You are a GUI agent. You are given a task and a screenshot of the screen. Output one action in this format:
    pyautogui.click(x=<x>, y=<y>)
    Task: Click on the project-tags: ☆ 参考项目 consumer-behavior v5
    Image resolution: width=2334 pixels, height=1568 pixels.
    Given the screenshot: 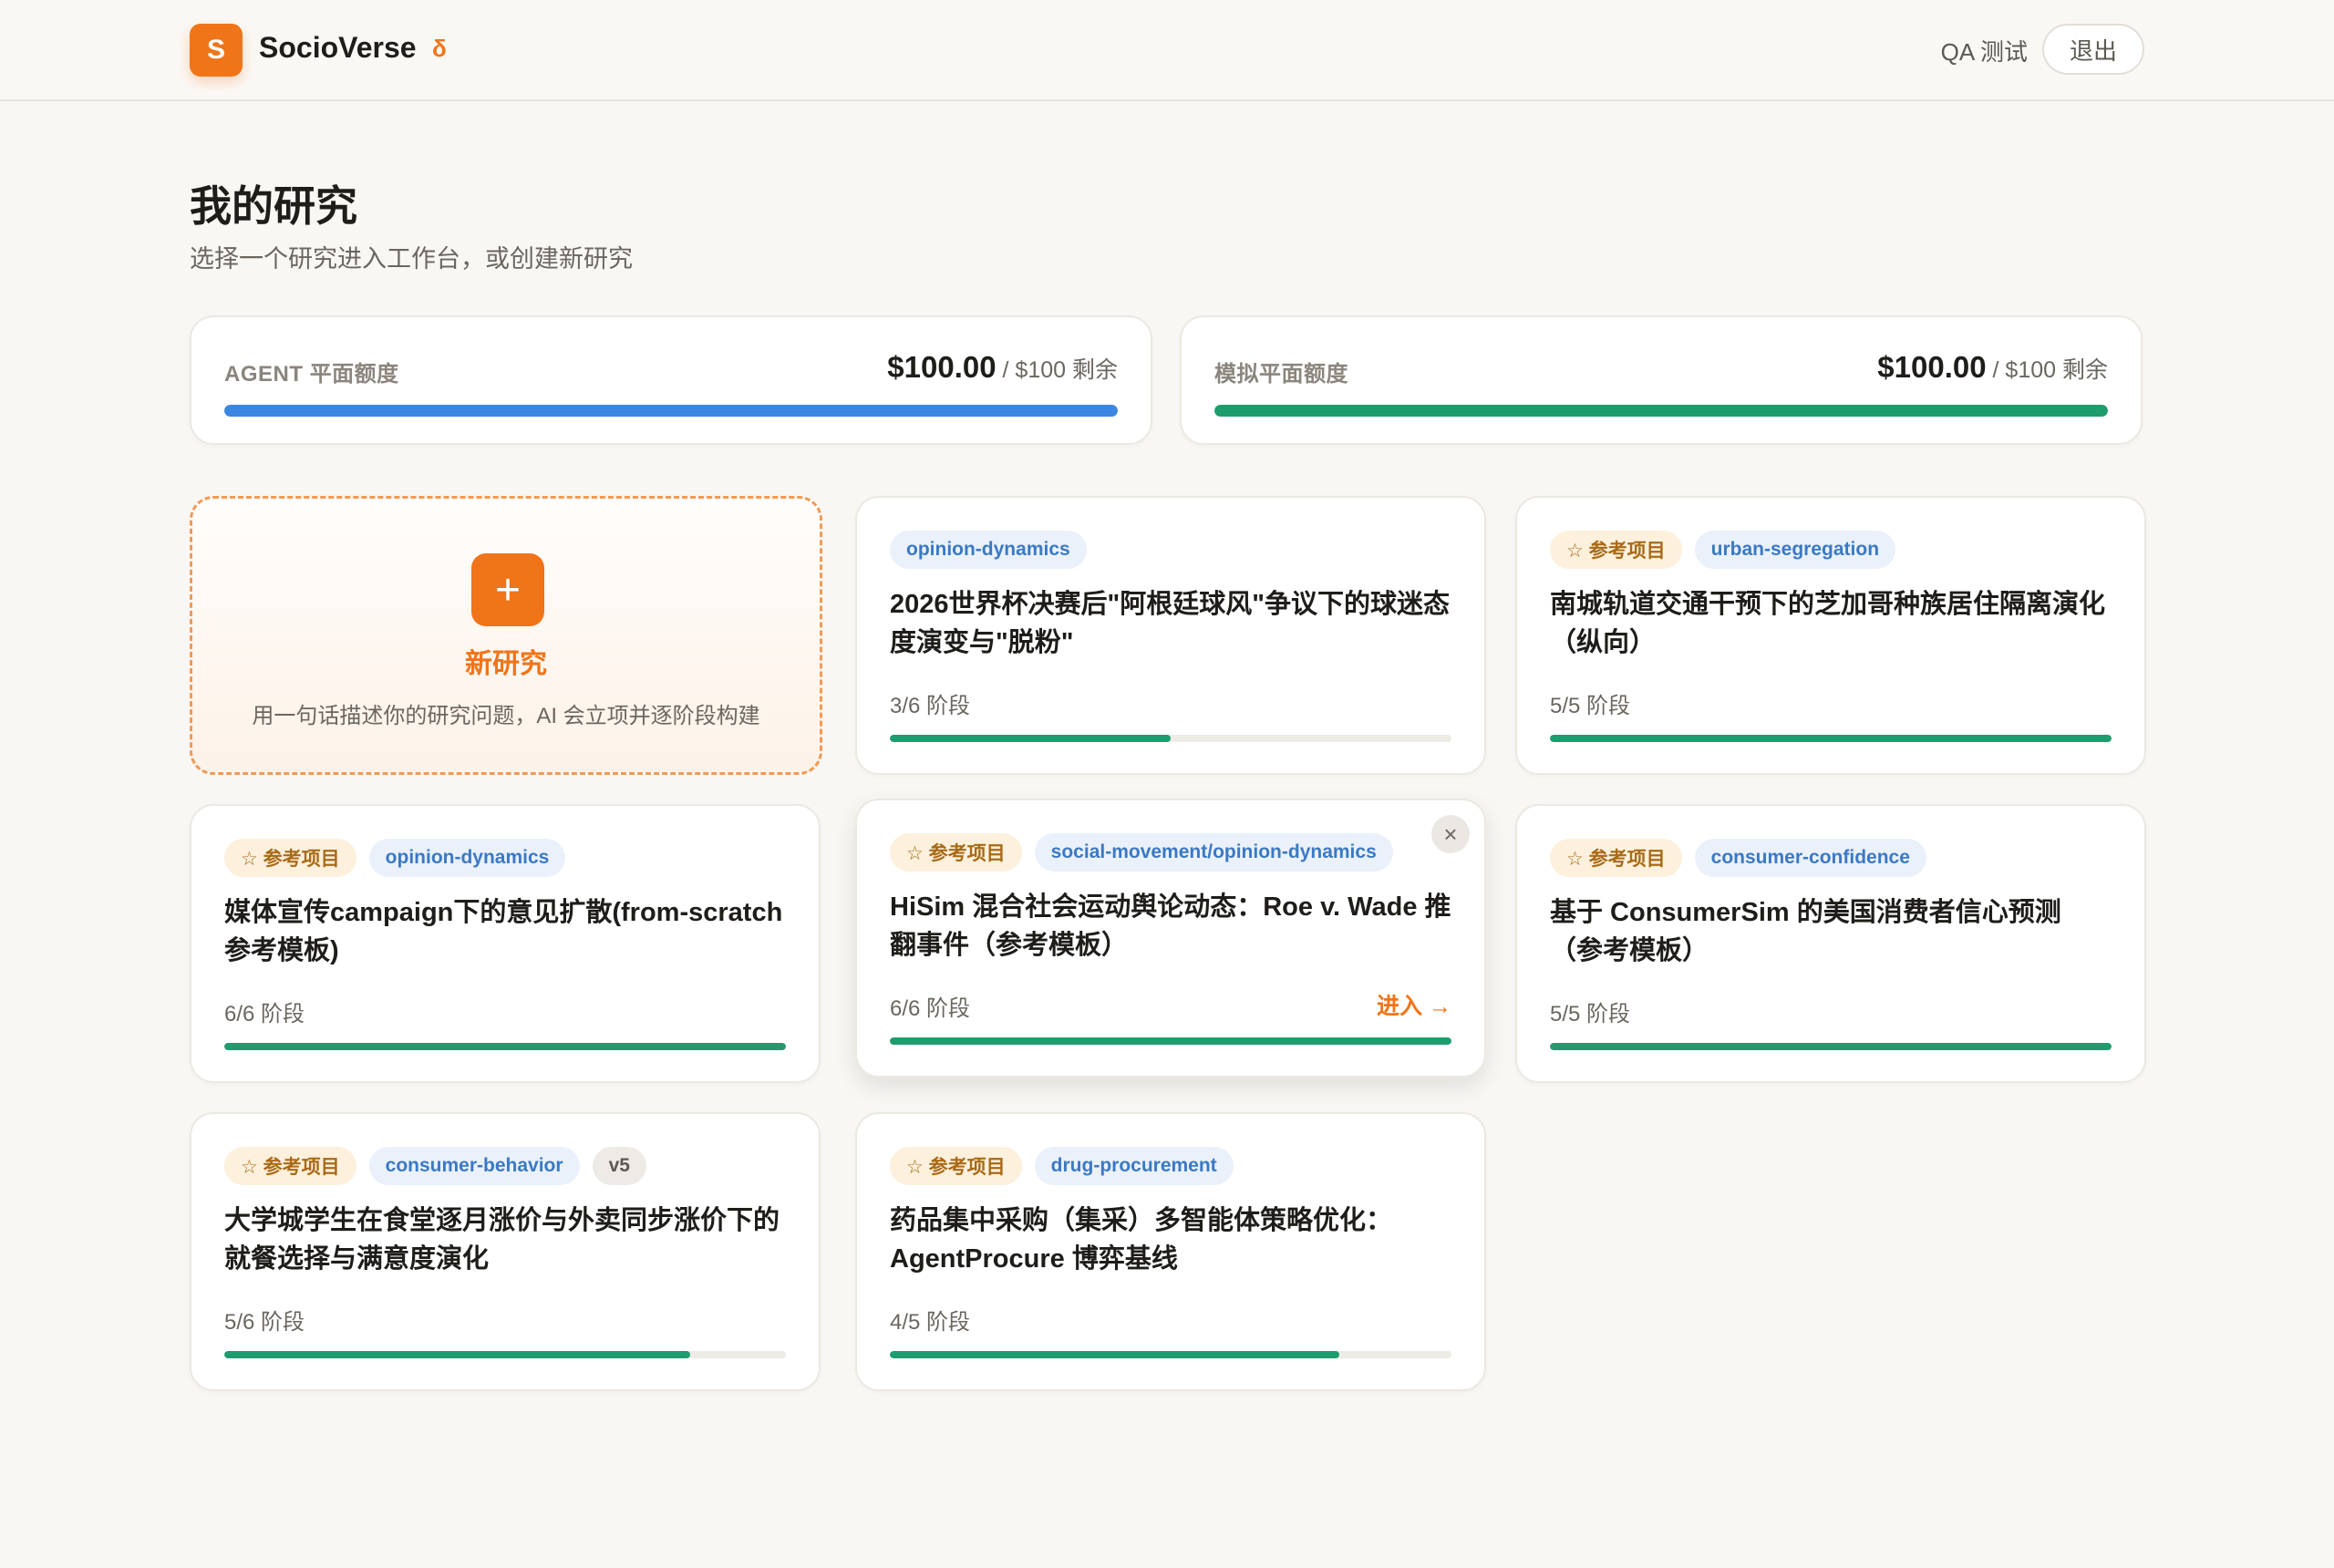 What is the action you would take?
    pyautogui.click(x=435, y=1166)
    